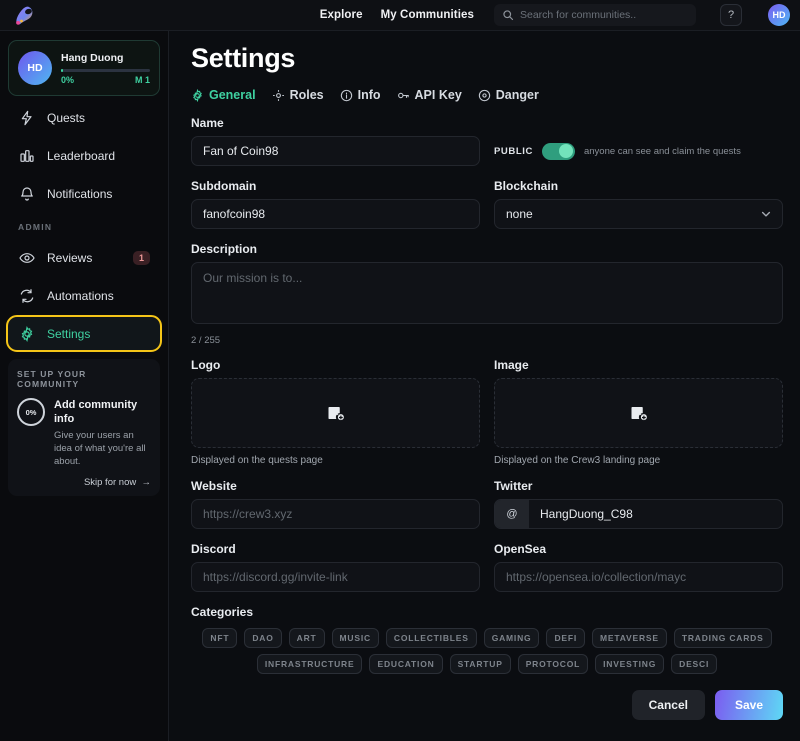 The height and width of the screenshot is (741, 800). What do you see at coordinates (206, 340) in the screenshot?
I see `description-counter: 2 / 255` at bounding box center [206, 340].